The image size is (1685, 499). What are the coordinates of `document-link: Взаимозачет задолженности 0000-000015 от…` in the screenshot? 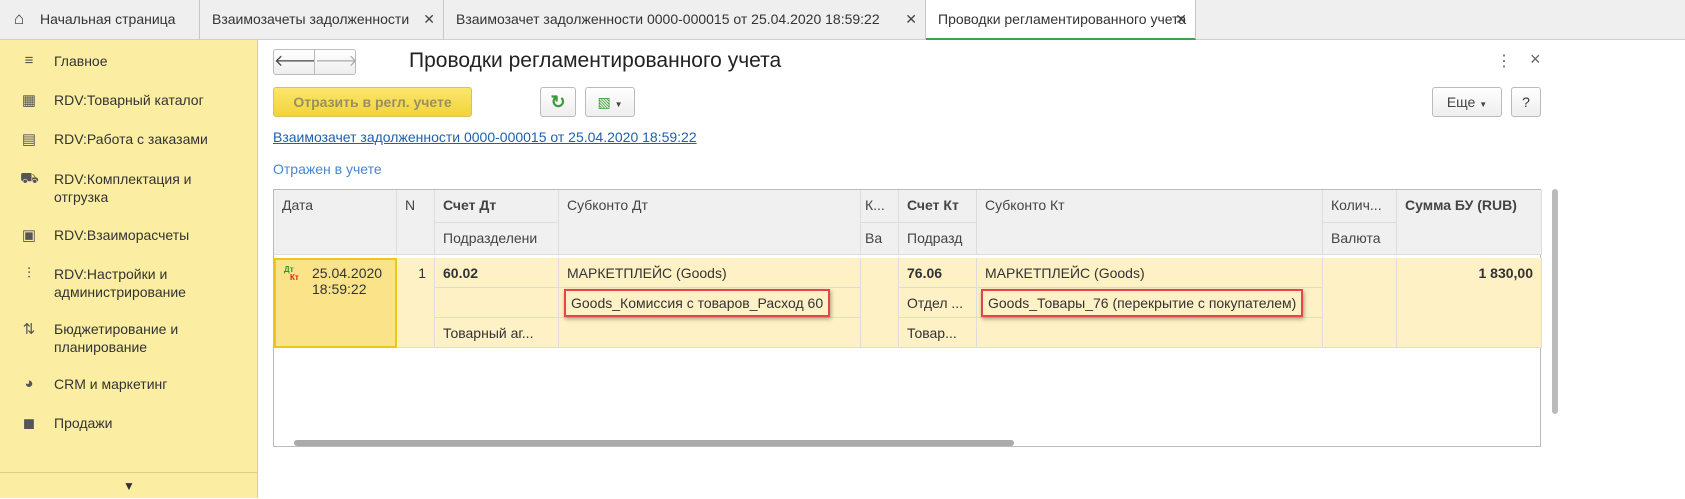 It's located at (485, 137).